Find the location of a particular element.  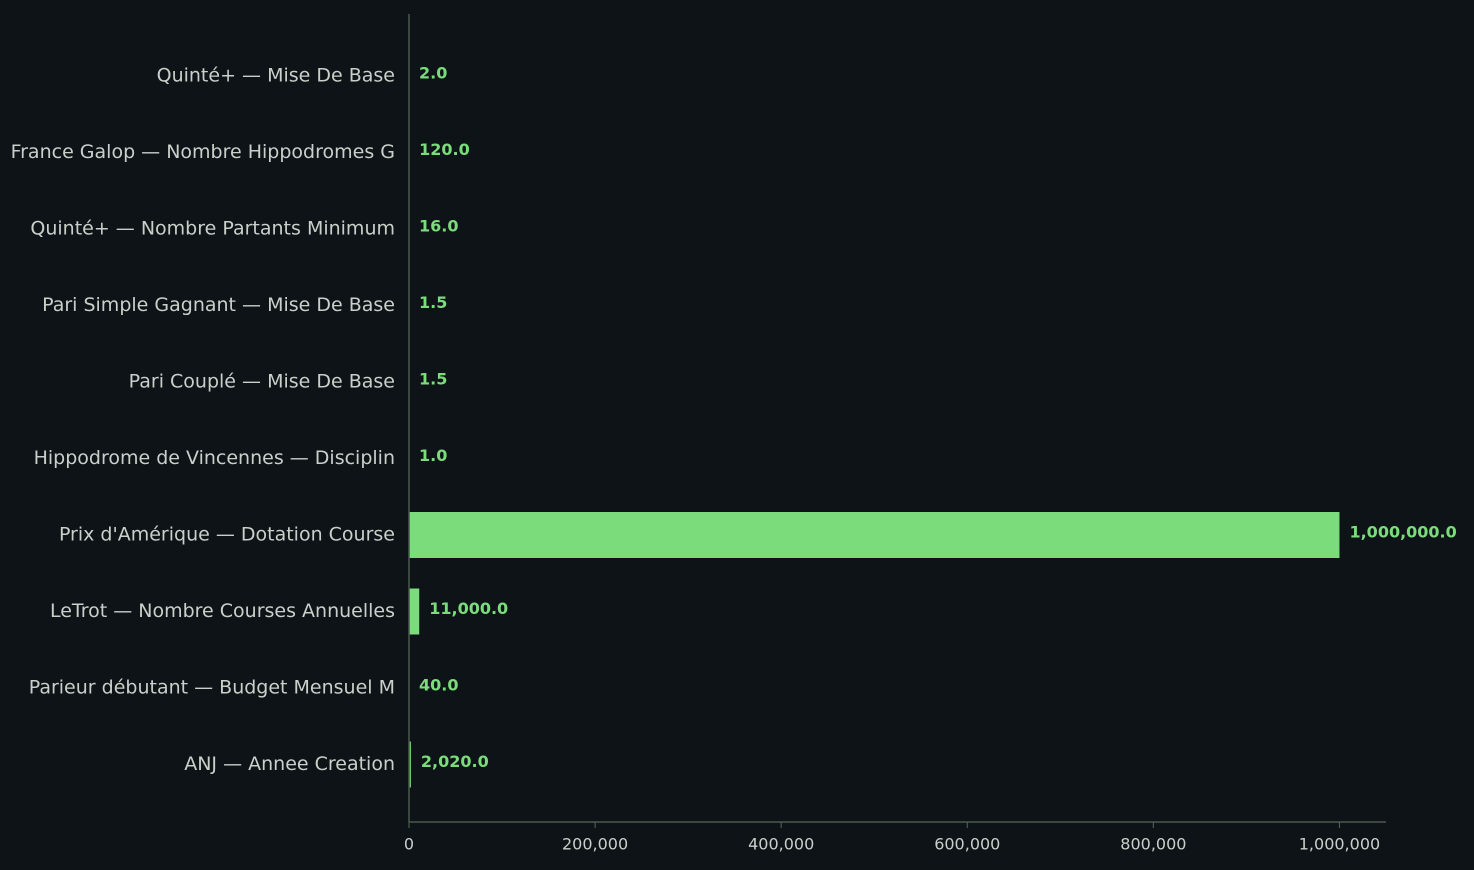

category-label: LeTrot — Nombre Courses Annuelles is located at coordinates (222, 611).